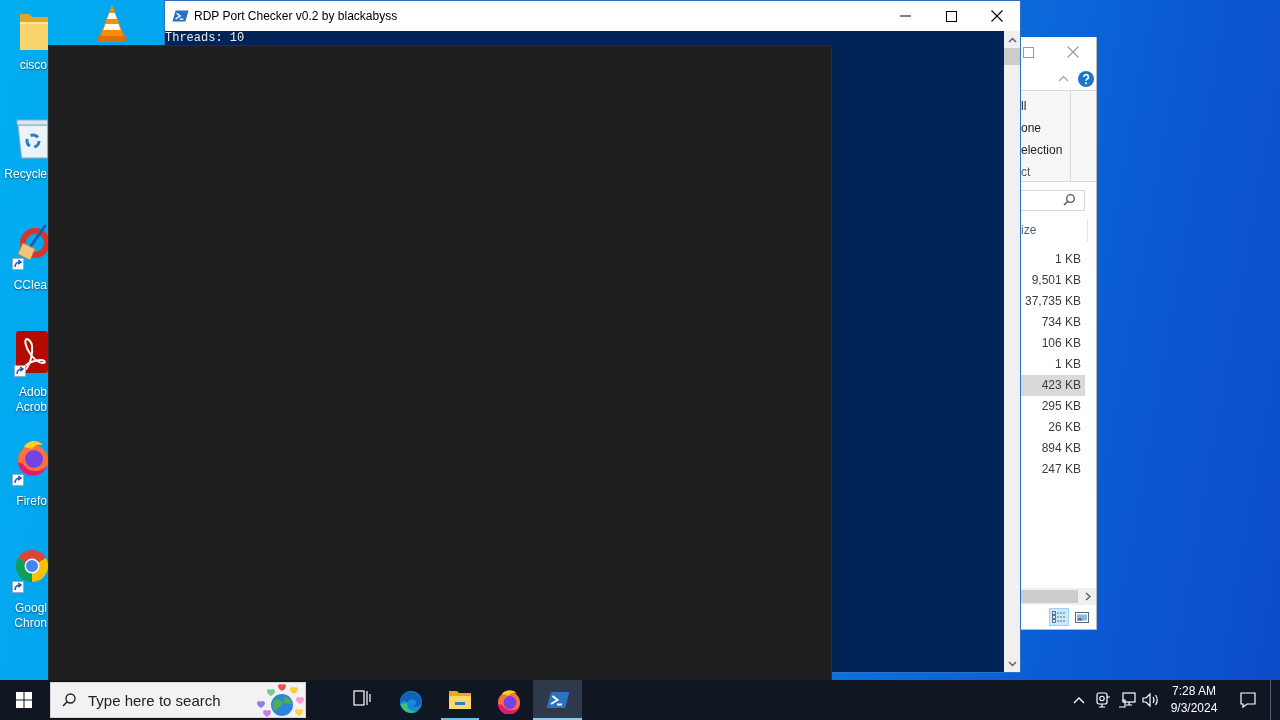 This screenshot has width=1280, height=720. I want to click on edge-icon, so click(410, 702).